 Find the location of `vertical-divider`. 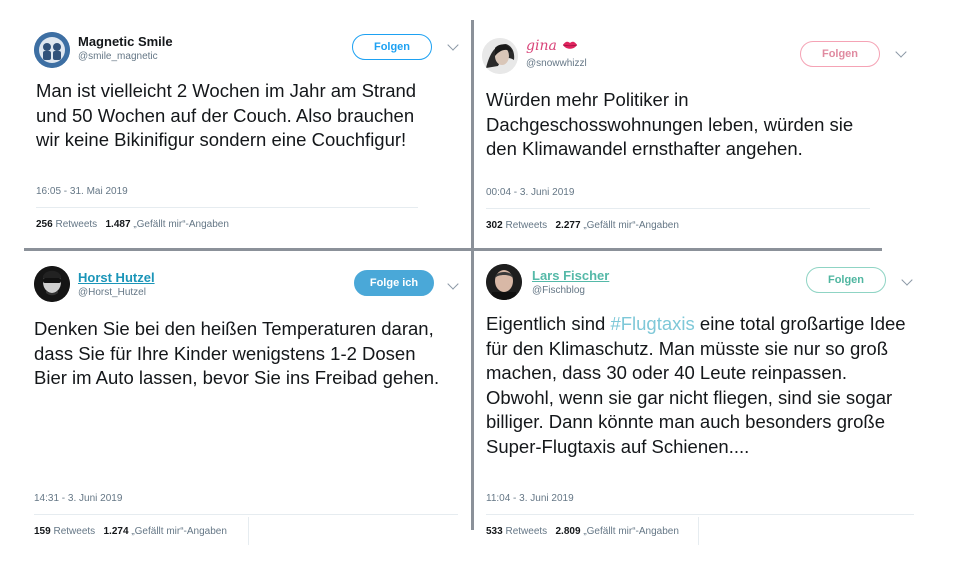

vertical-divider is located at coordinates (472, 275).